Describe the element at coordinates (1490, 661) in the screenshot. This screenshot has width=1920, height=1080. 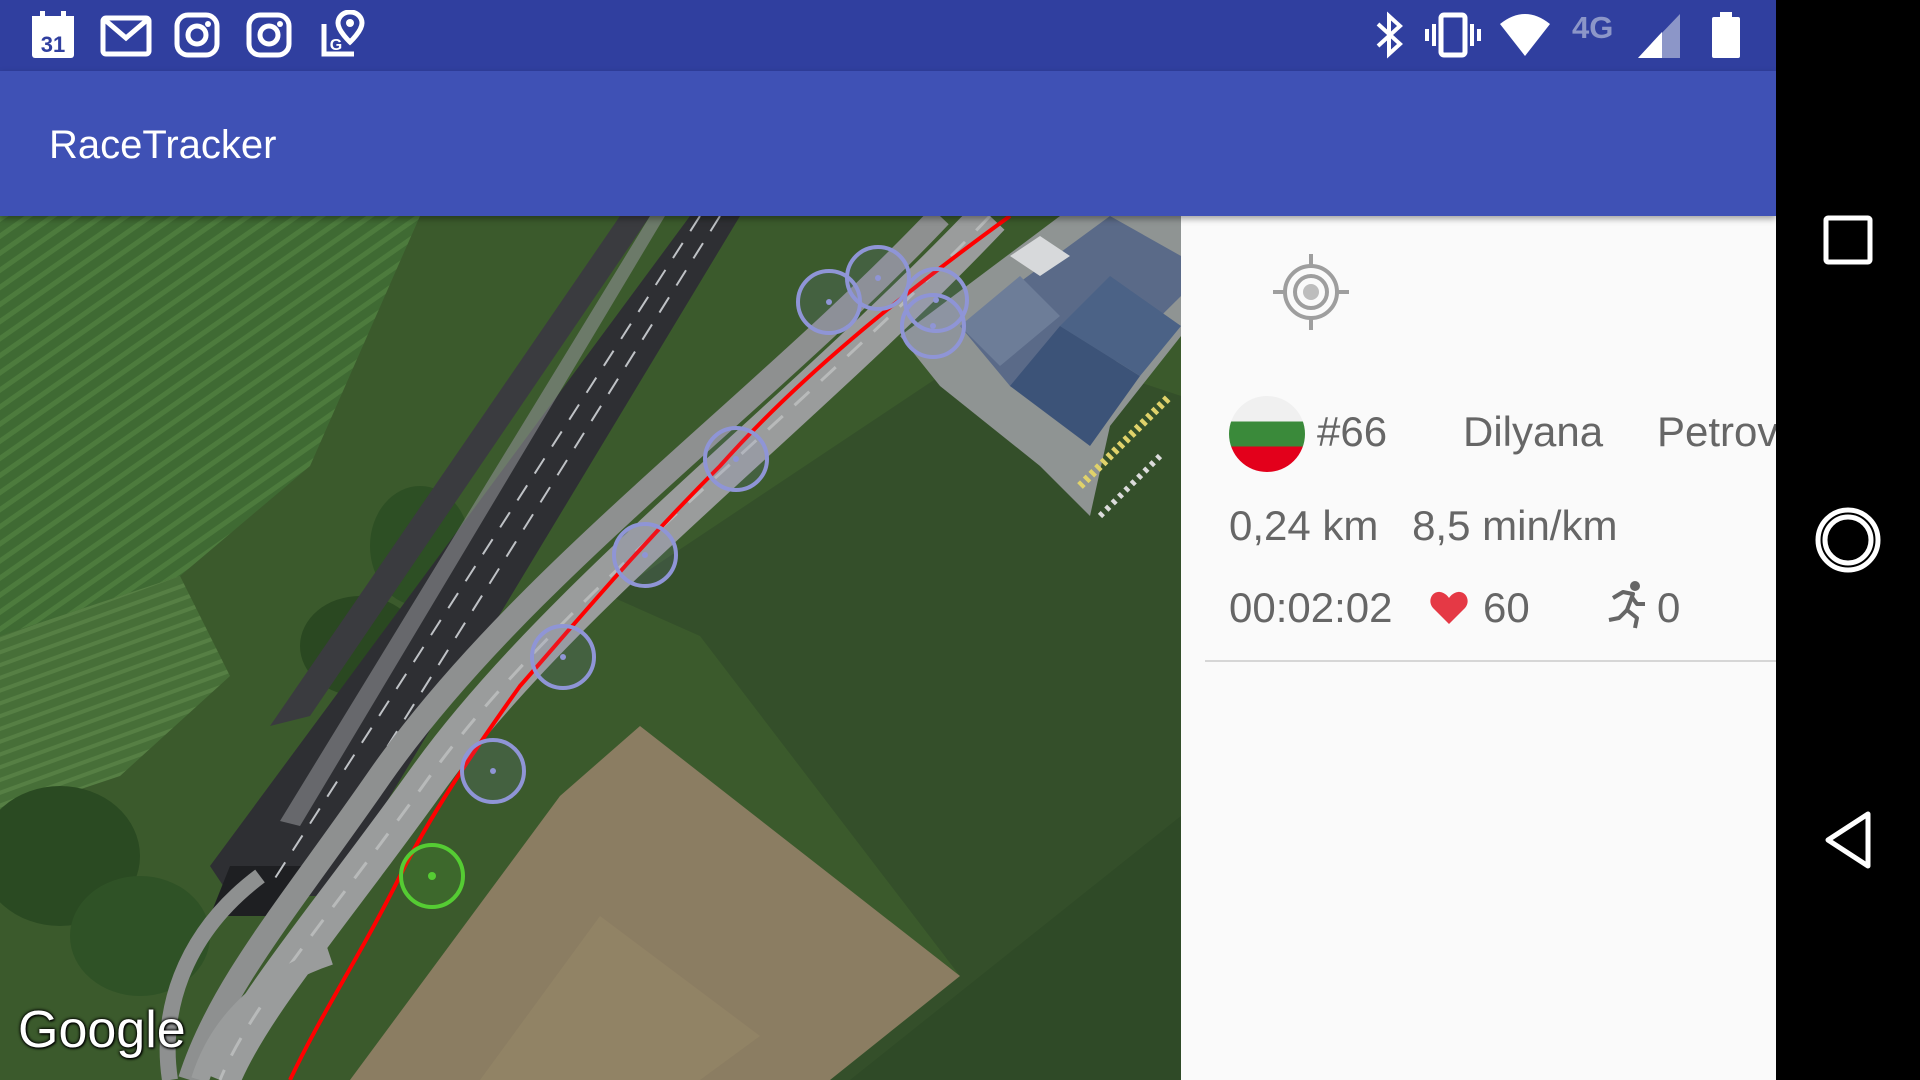
I see `divider` at that location.